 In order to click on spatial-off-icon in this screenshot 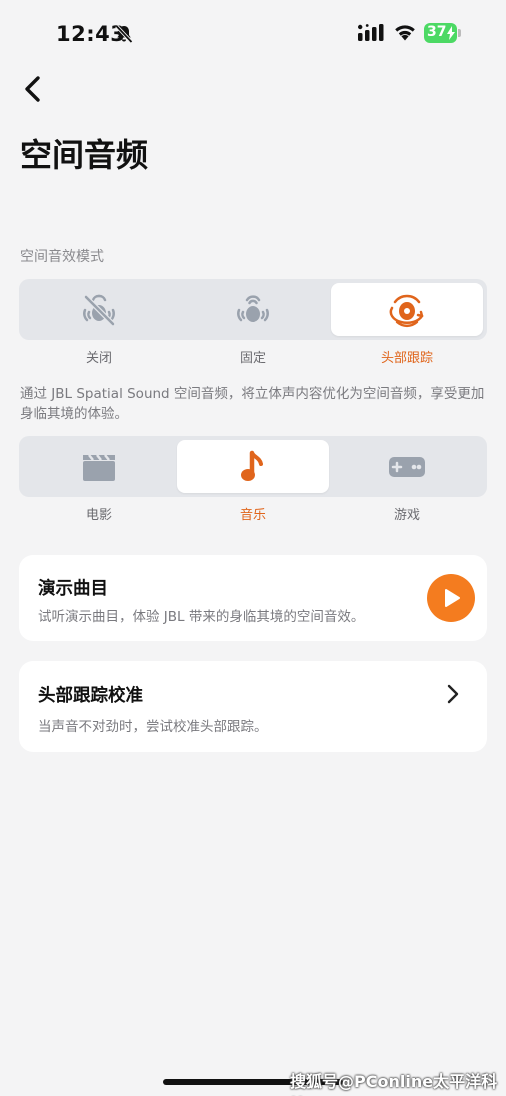, I will do `click(99, 310)`.